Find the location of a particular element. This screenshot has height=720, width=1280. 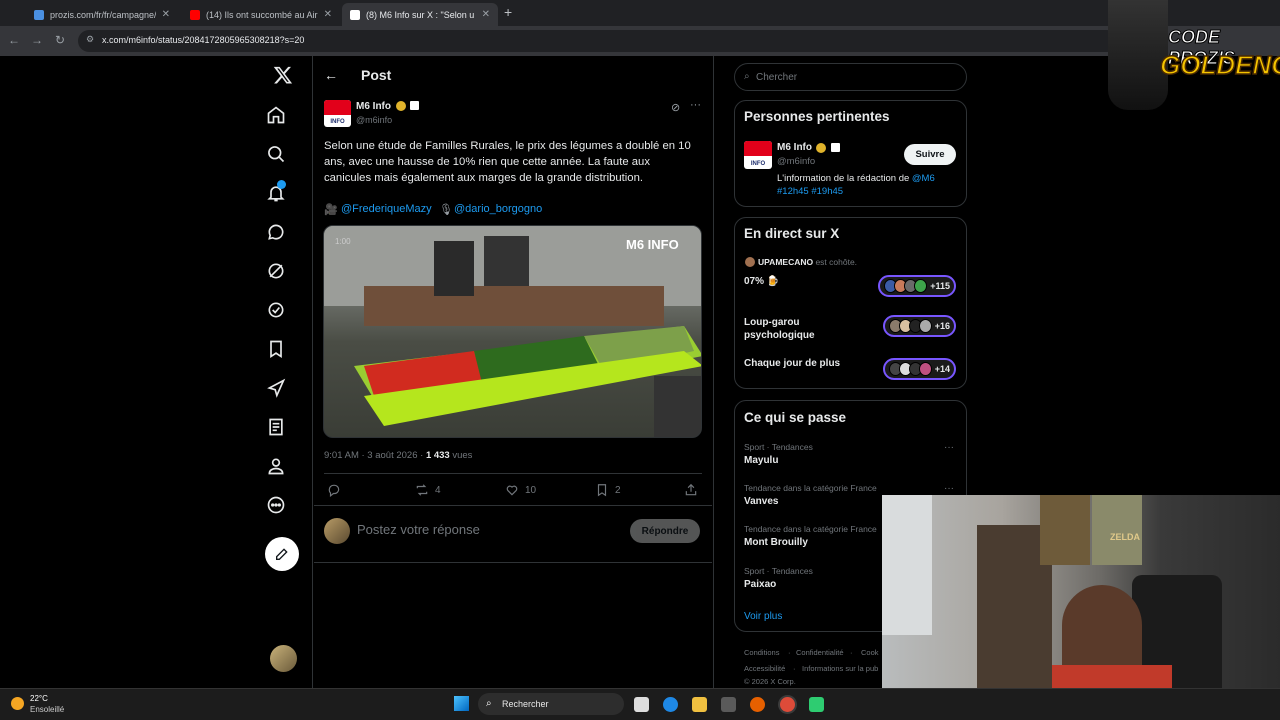

bio-text: L'information de la rédaction de is located at coordinates (844, 178).